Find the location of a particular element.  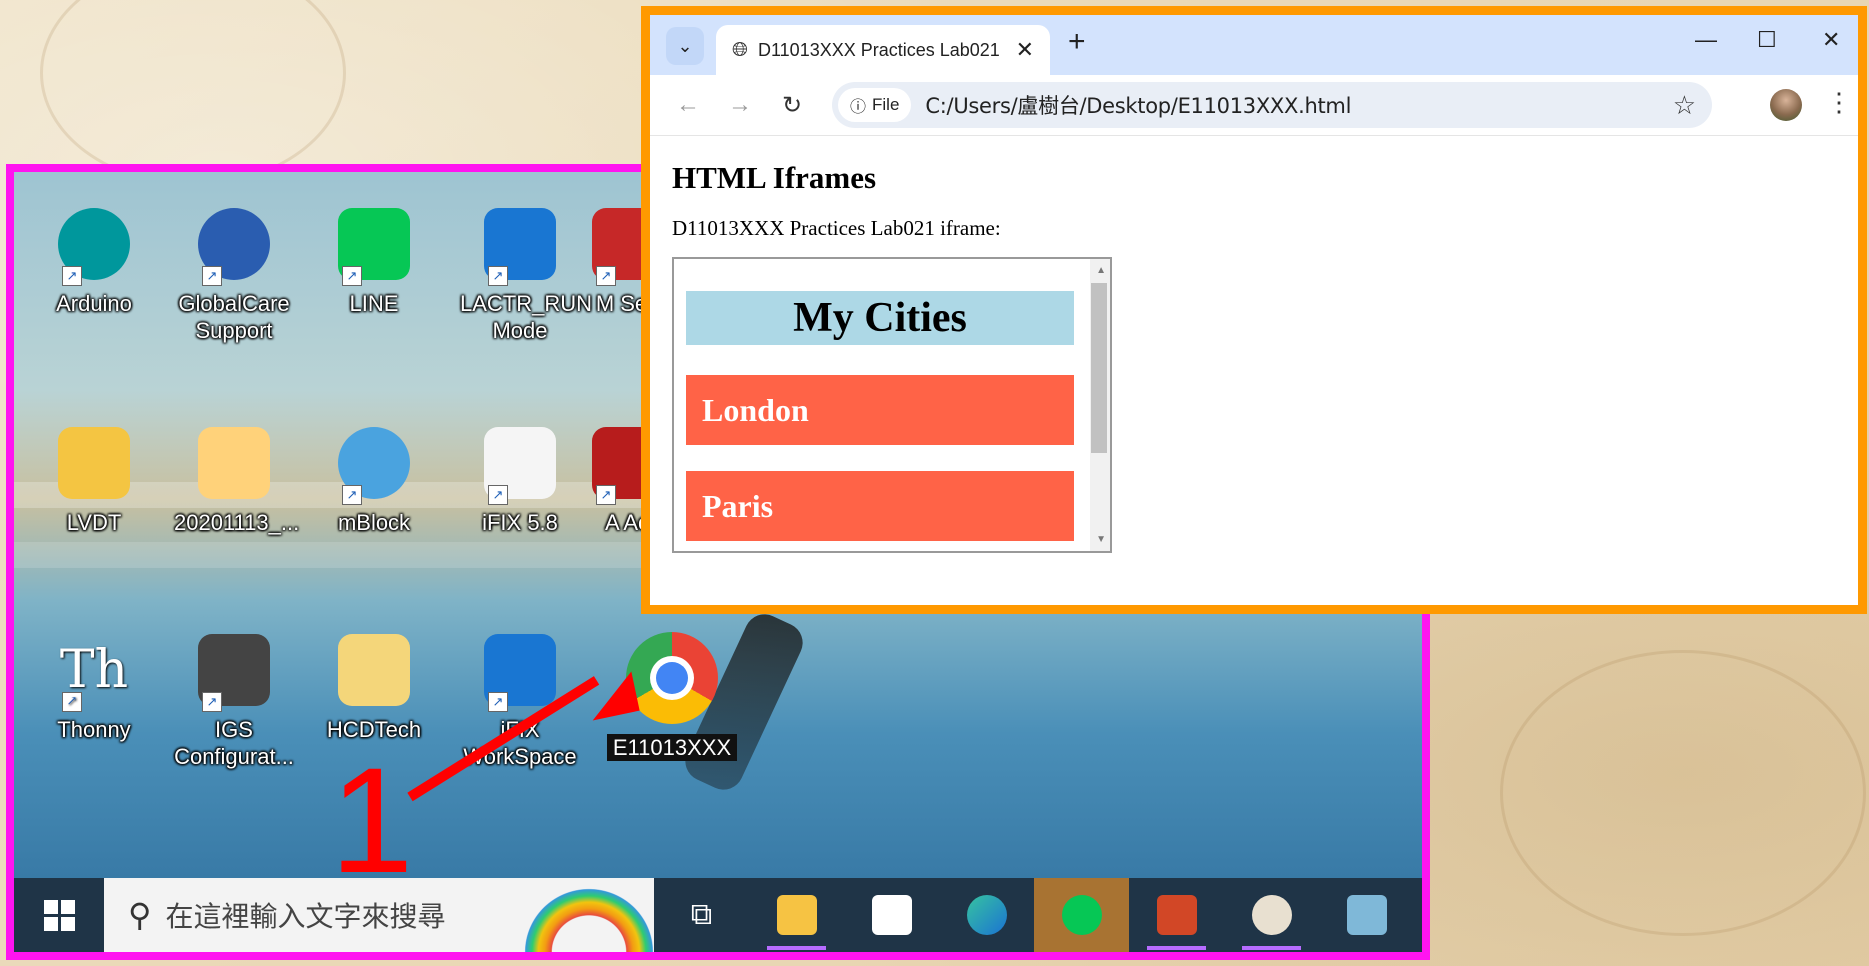

scroll-down-icon: ▼ is located at coordinates (1101, 539).